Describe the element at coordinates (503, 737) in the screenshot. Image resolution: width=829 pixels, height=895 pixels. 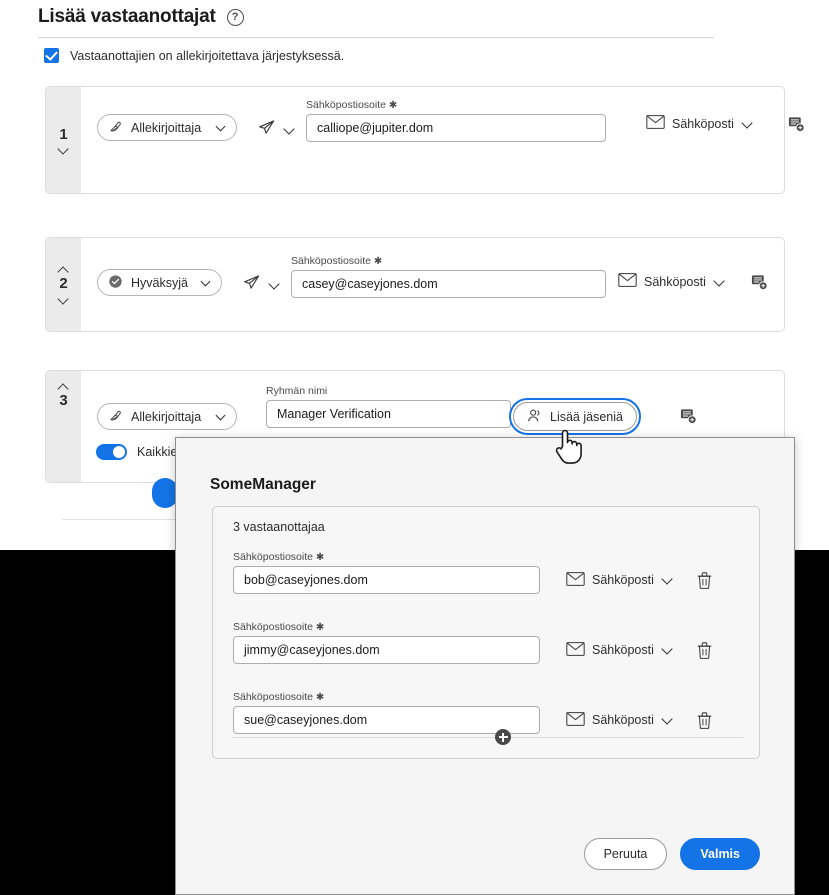
I see `plus-circle-icon` at that location.